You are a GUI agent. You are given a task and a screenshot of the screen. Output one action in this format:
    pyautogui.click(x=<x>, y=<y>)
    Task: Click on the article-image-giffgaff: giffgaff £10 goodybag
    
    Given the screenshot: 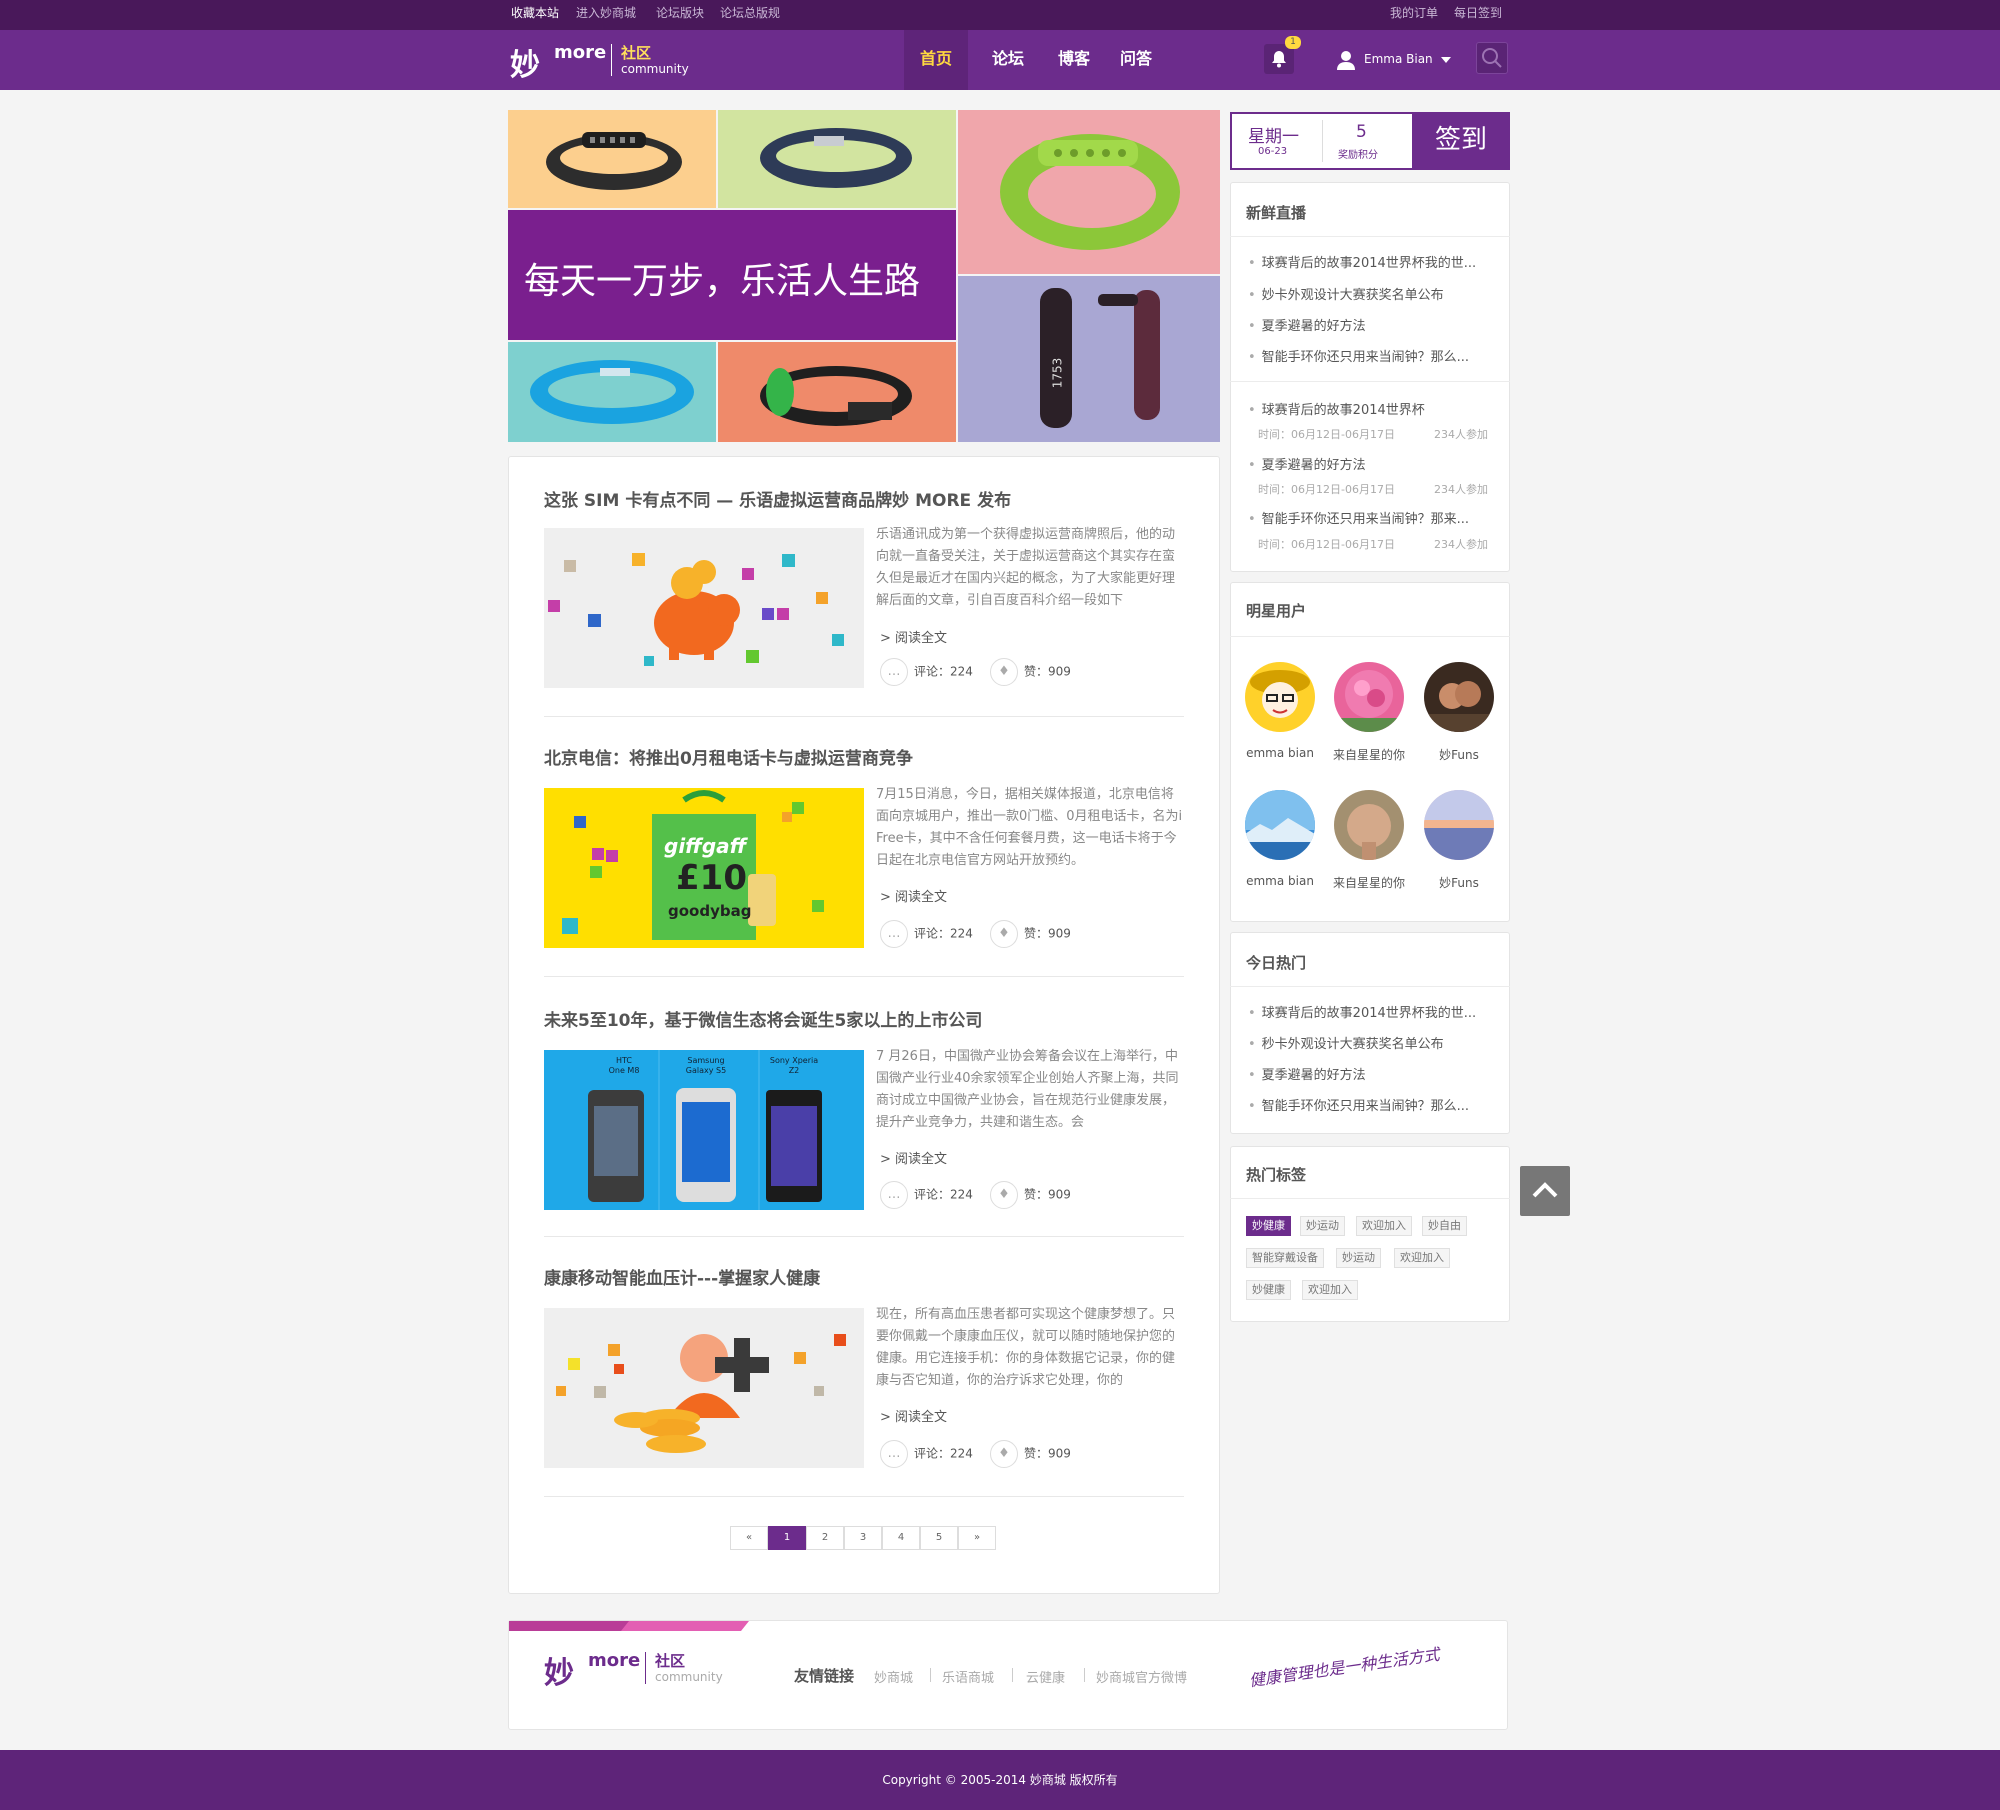 What is the action you would take?
    pyautogui.click(x=704, y=868)
    